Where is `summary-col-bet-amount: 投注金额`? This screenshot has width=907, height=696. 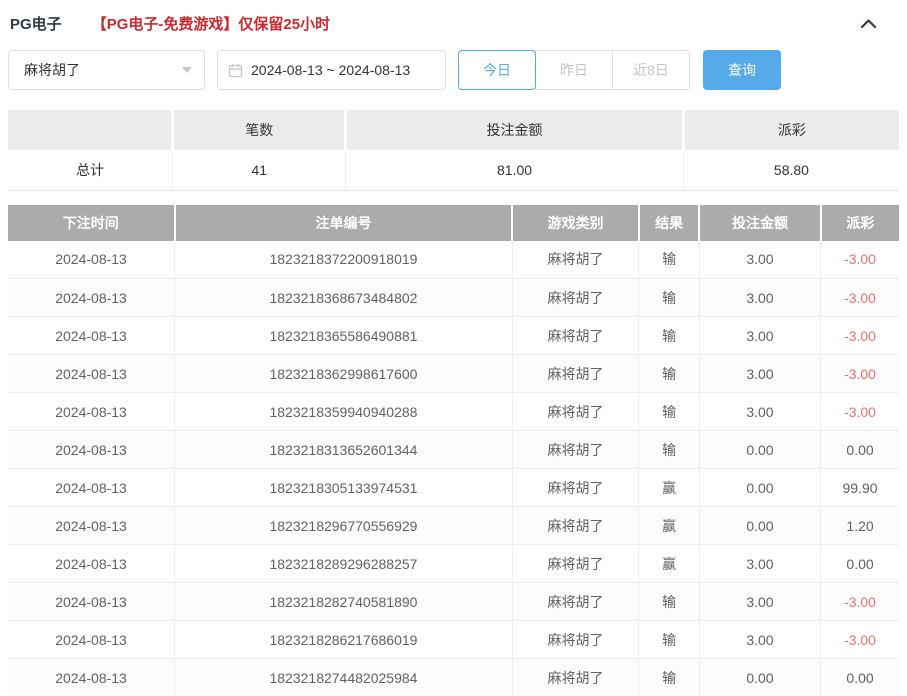
summary-col-bet-amount: 投注金额 is located at coordinates (515, 130).